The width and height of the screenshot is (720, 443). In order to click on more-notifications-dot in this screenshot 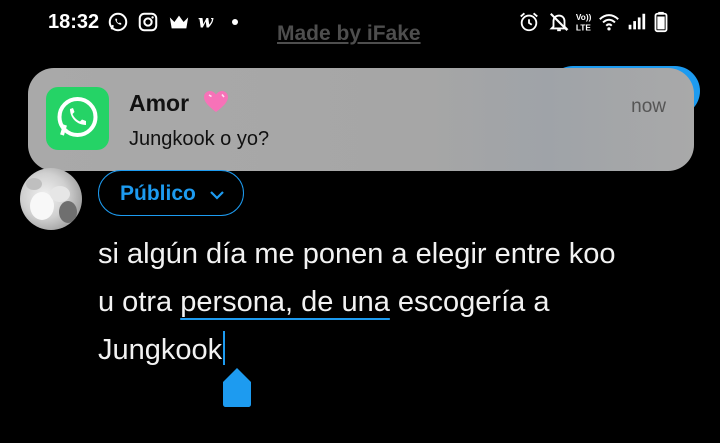, I will do `click(235, 22)`.